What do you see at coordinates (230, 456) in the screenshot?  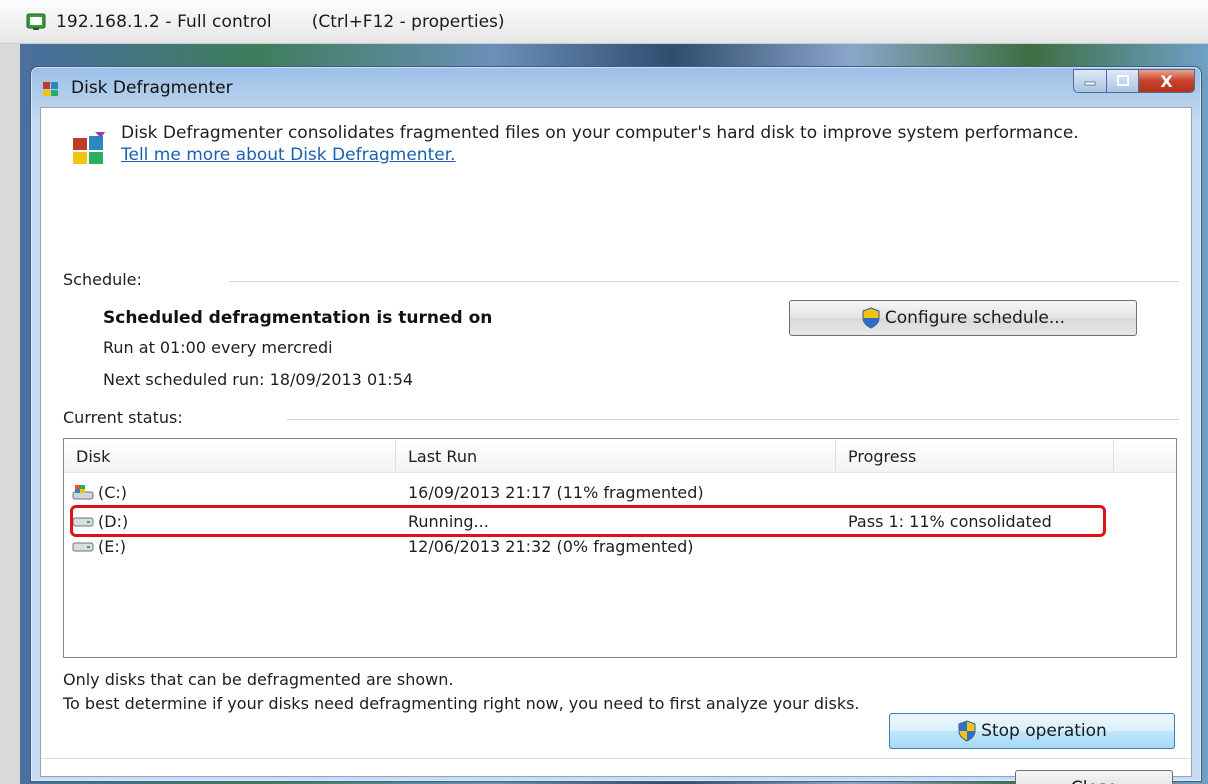 I see `column-header-disk: Disk` at bounding box center [230, 456].